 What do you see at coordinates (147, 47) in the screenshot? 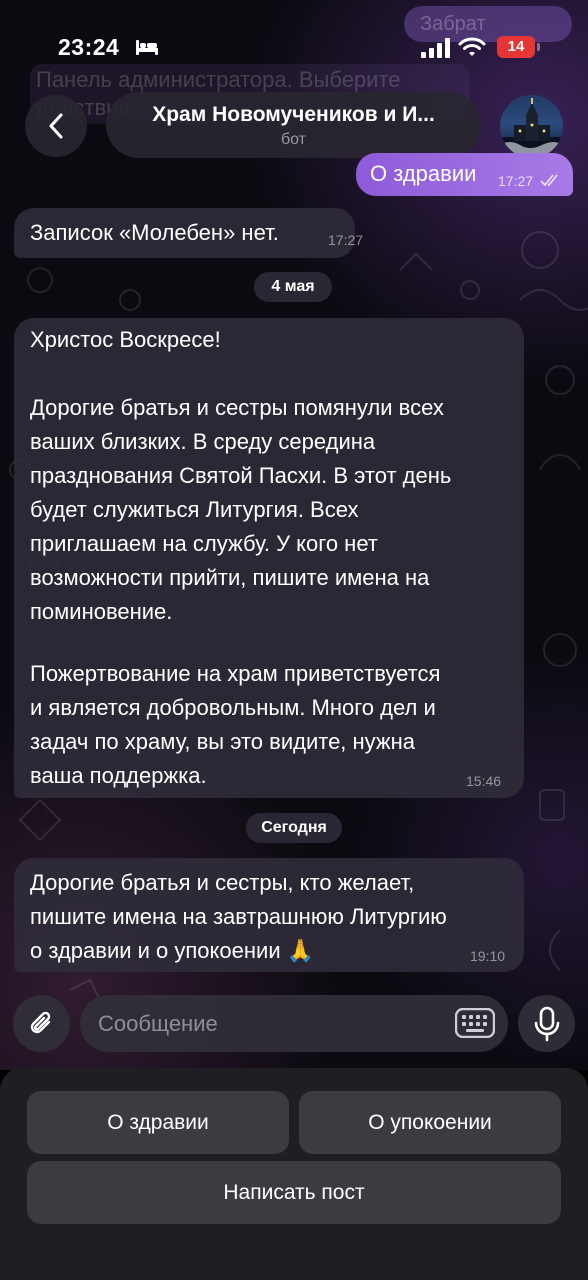
I see `bed-icon` at bounding box center [147, 47].